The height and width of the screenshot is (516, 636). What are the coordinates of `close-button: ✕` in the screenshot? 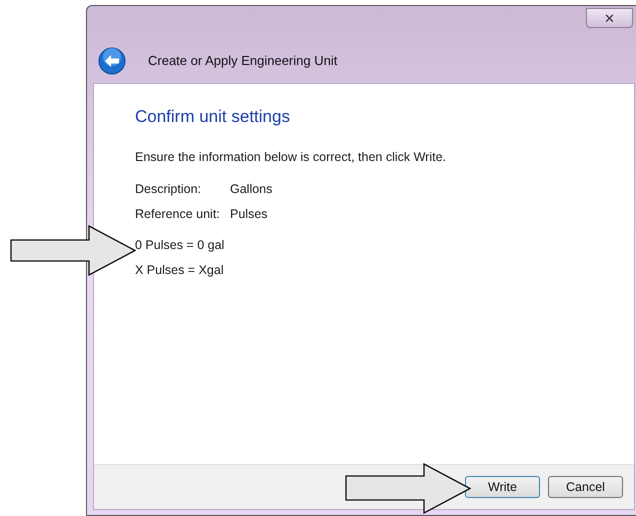 It's located at (609, 18).